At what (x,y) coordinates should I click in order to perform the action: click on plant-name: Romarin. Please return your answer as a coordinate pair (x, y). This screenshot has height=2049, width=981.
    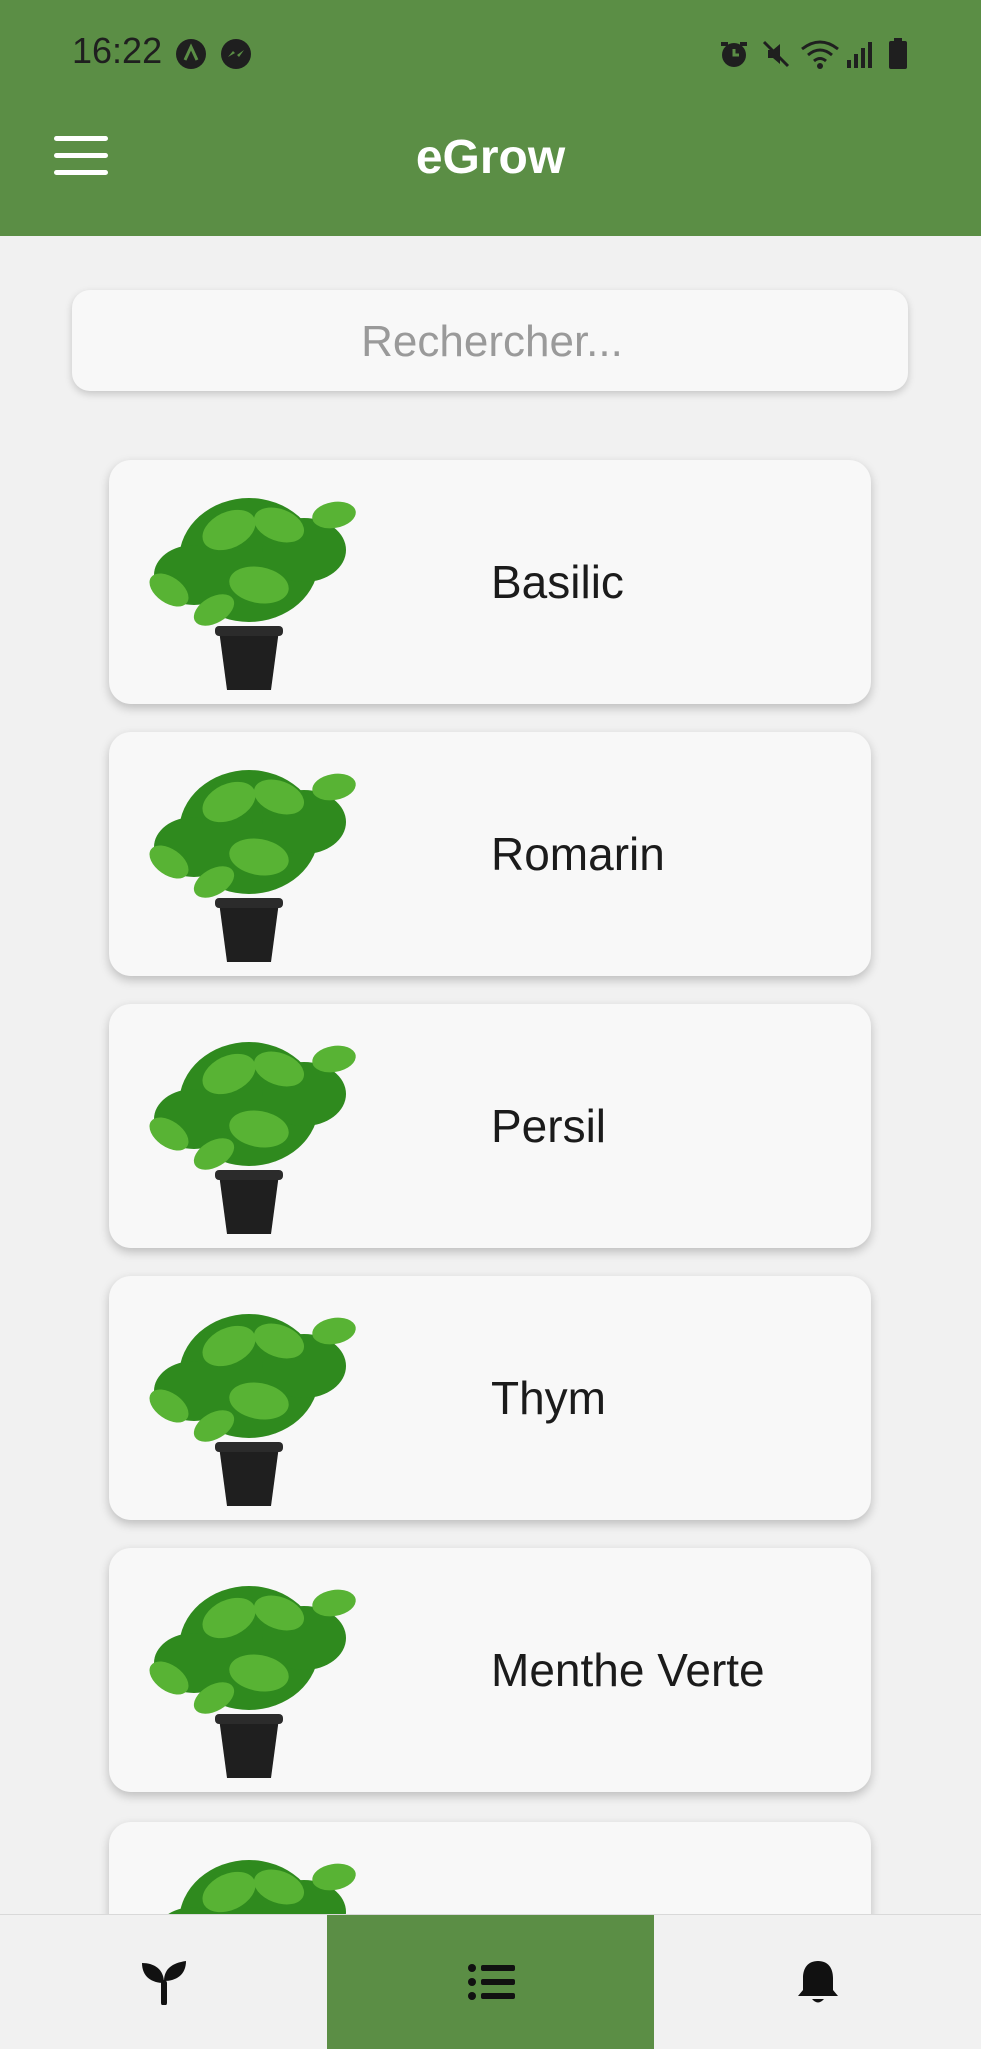
    Looking at the image, I should click on (578, 854).